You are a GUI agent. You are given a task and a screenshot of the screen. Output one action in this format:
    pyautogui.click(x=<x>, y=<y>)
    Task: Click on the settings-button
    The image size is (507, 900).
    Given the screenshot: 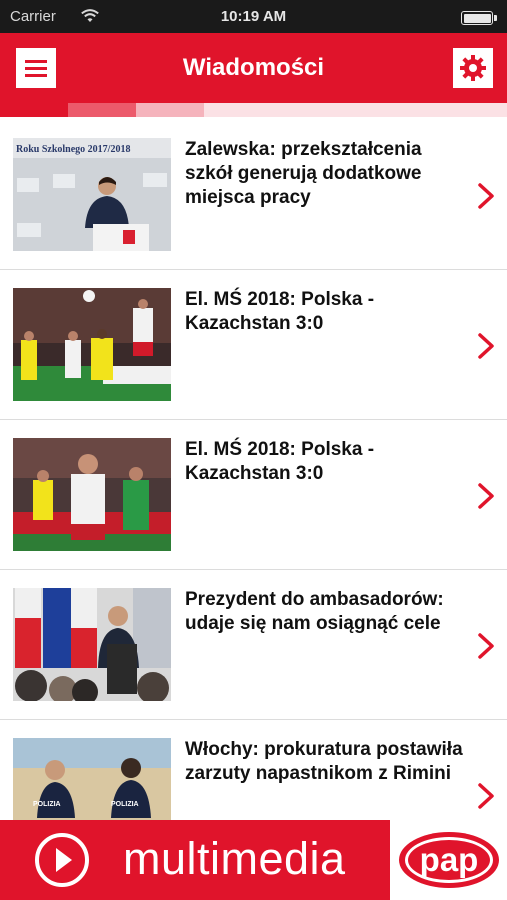 What is the action you would take?
    pyautogui.click(x=473, y=68)
    